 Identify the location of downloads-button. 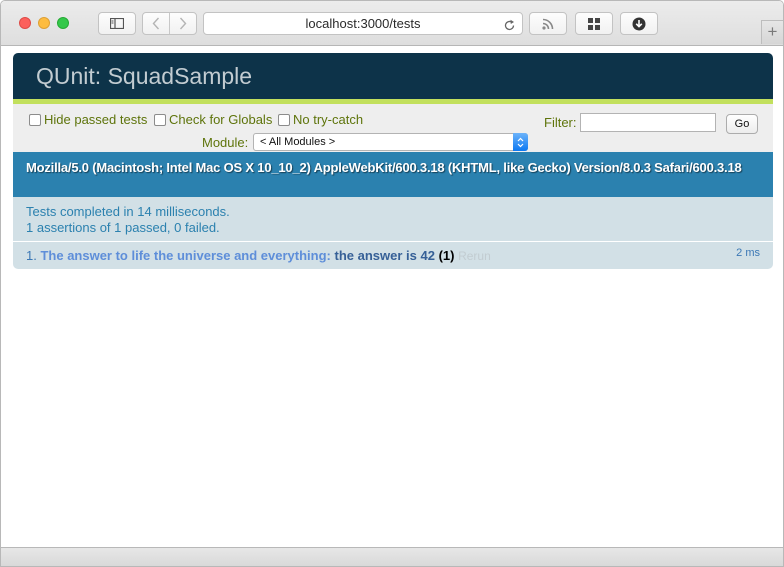
(639, 23).